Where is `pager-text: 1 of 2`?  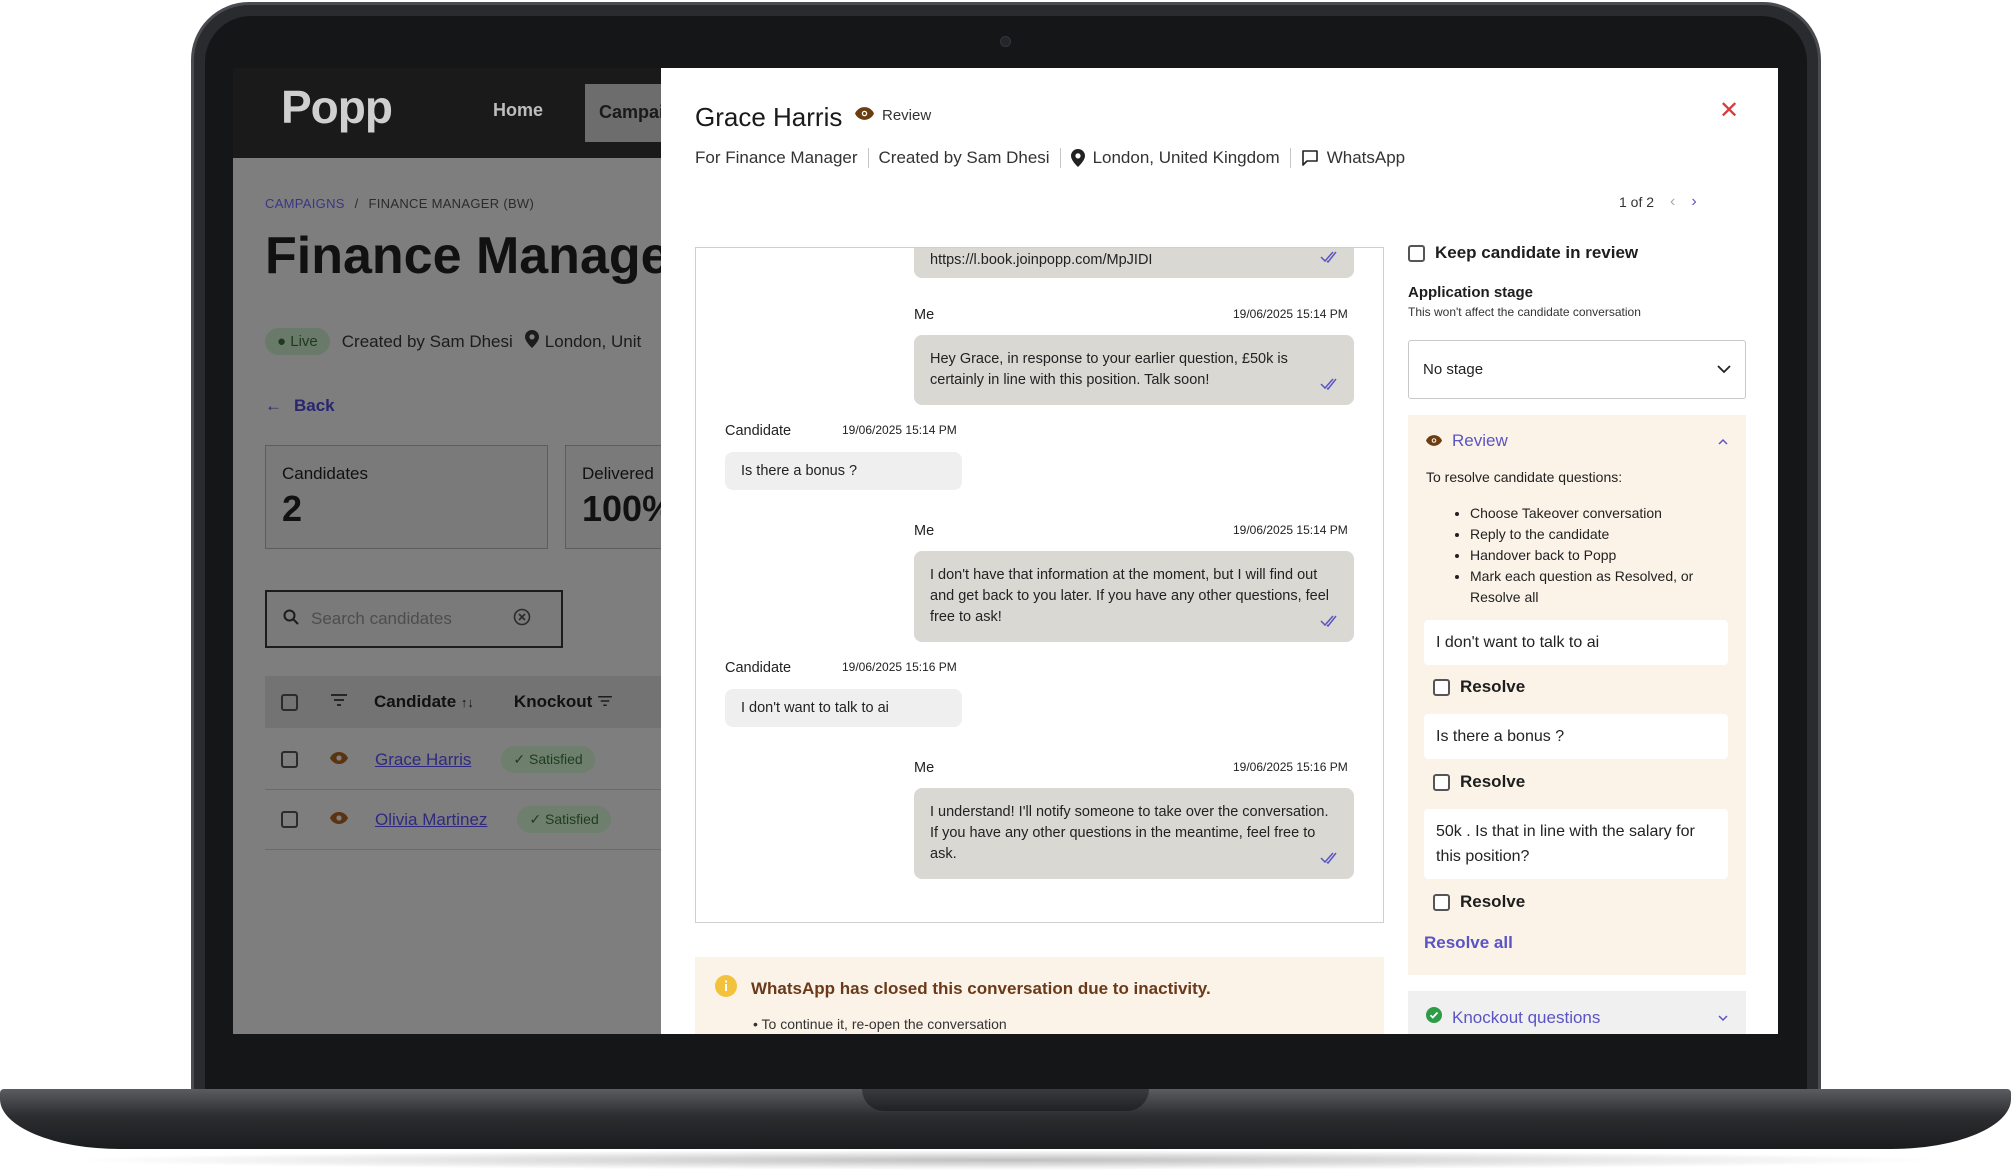
pager-text: 1 of 2 is located at coordinates (1637, 202).